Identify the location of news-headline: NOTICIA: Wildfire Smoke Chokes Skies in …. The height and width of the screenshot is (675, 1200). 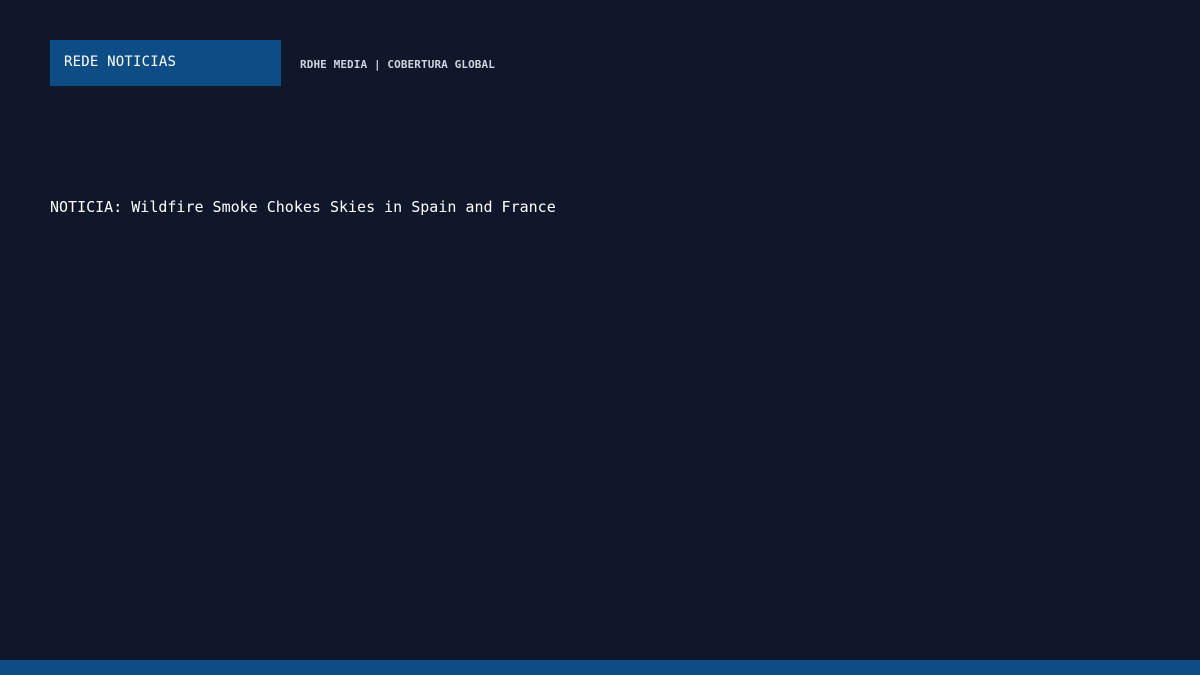
(303, 207).